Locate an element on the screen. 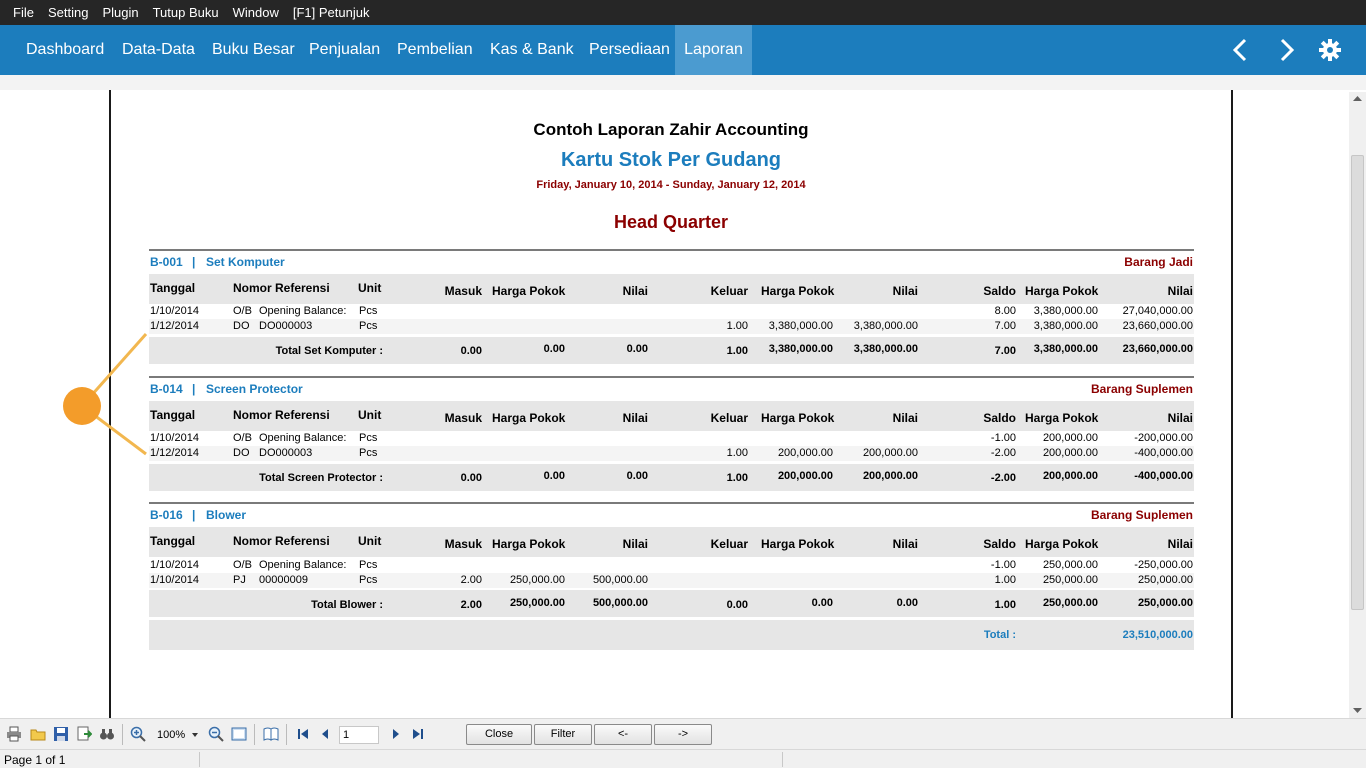  gear-icon is located at coordinates (1330, 50).